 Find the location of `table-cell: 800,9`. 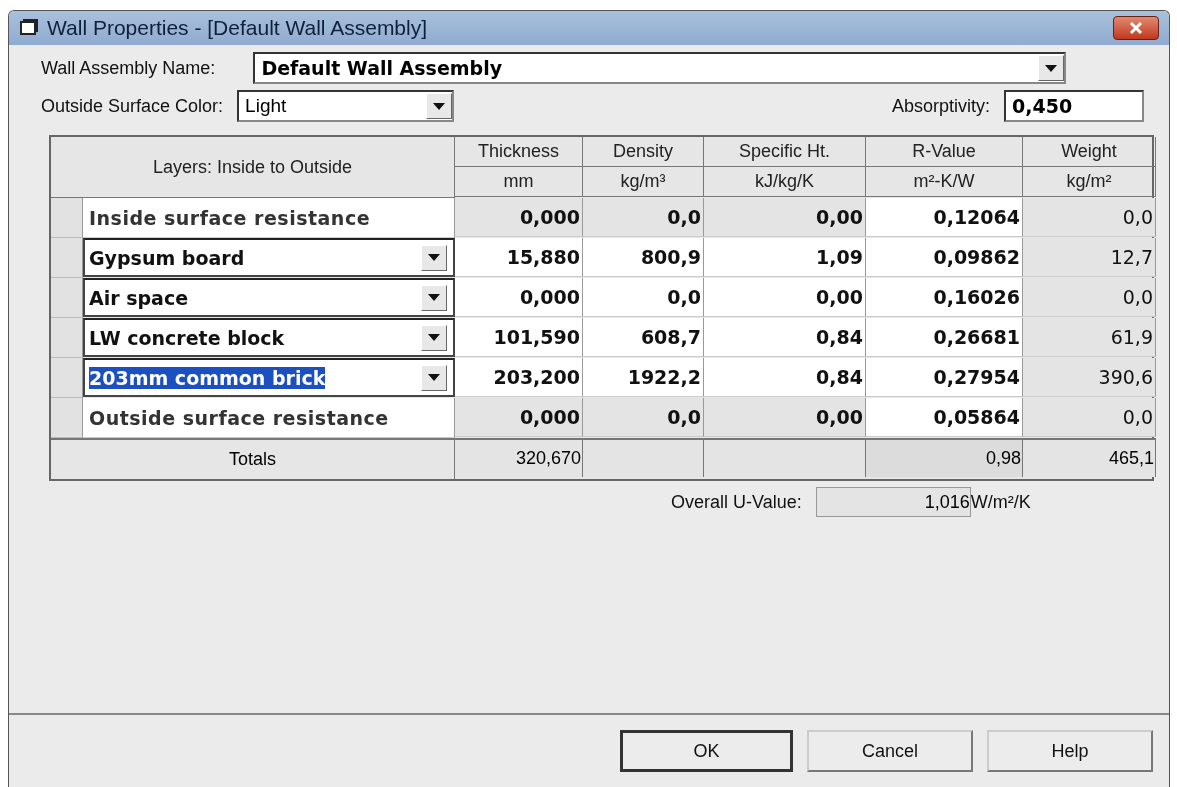

table-cell: 800,9 is located at coordinates (643, 257).